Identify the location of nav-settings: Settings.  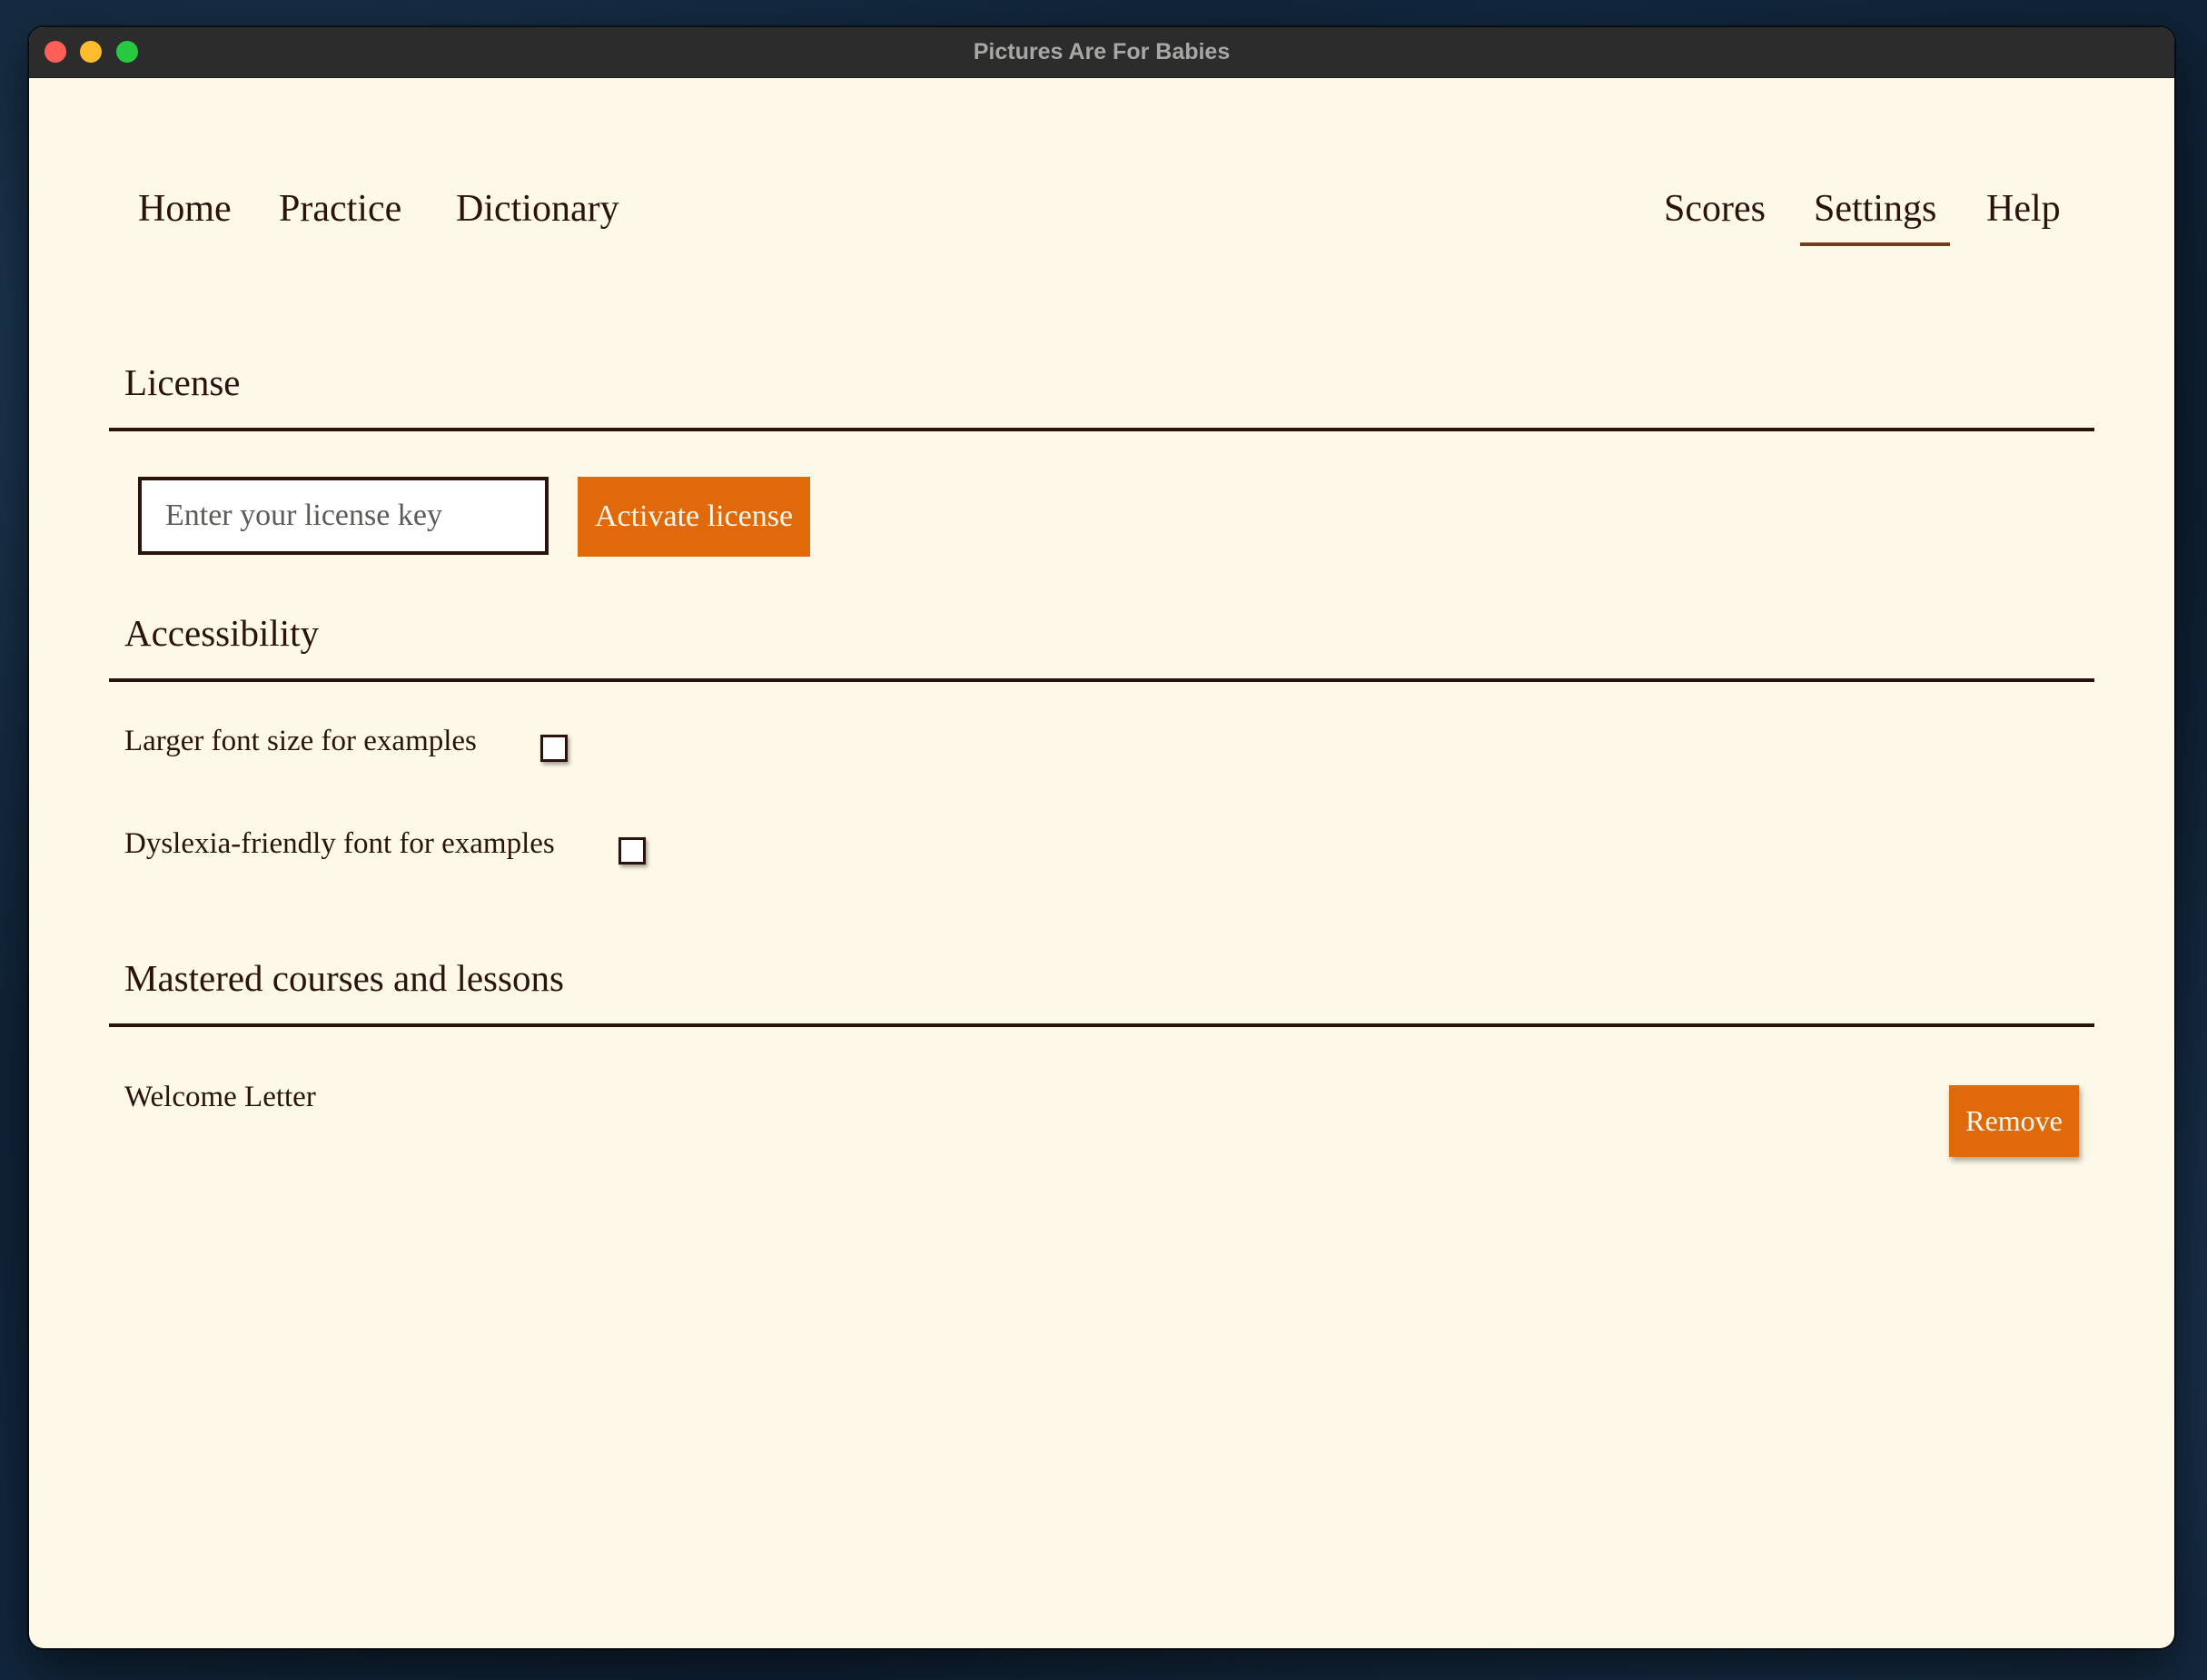
(1875, 212).